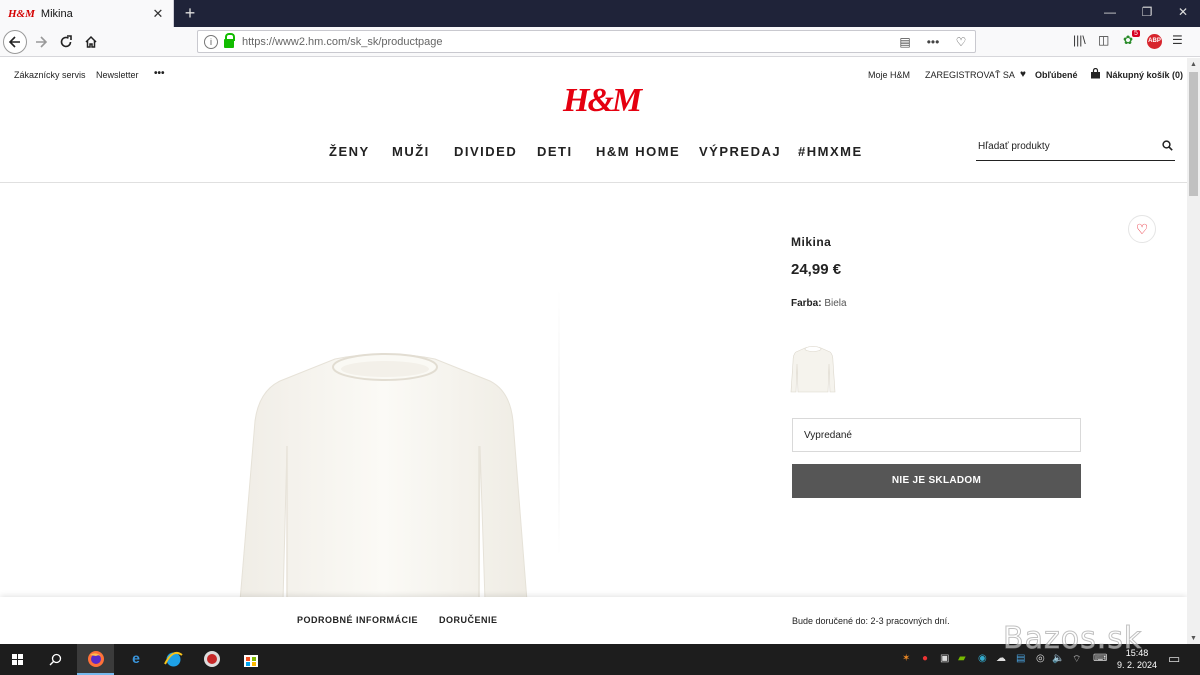  Describe the element at coordinates (566, 42) in the screenshot. I see `url-text: https://www2.hm.com/sk_sk/productpage` at that location.